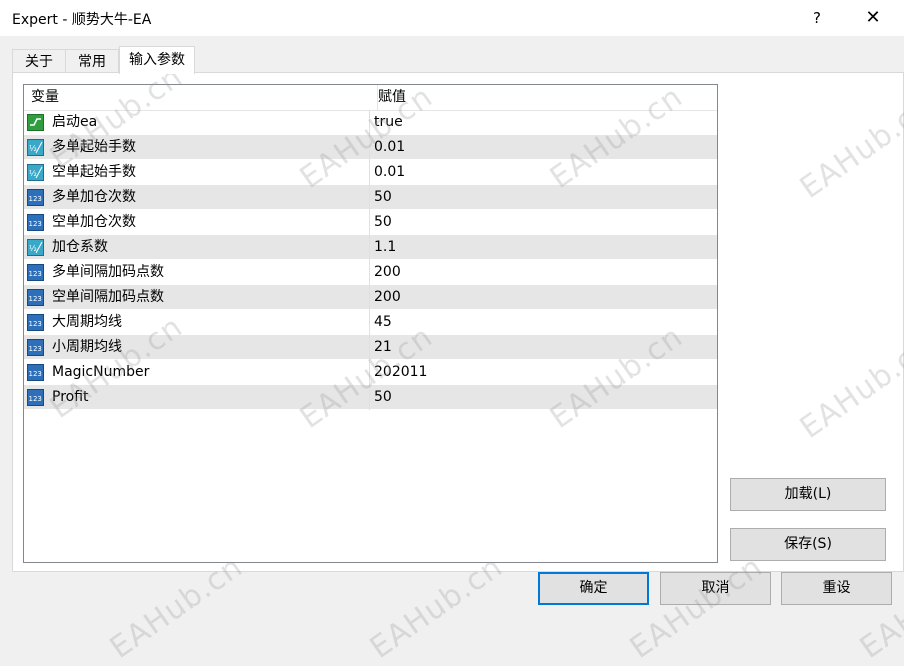  Describe the element at coordinates (75, 122) in the screenshot. I see `parameter-name: 启动ea` at that location.